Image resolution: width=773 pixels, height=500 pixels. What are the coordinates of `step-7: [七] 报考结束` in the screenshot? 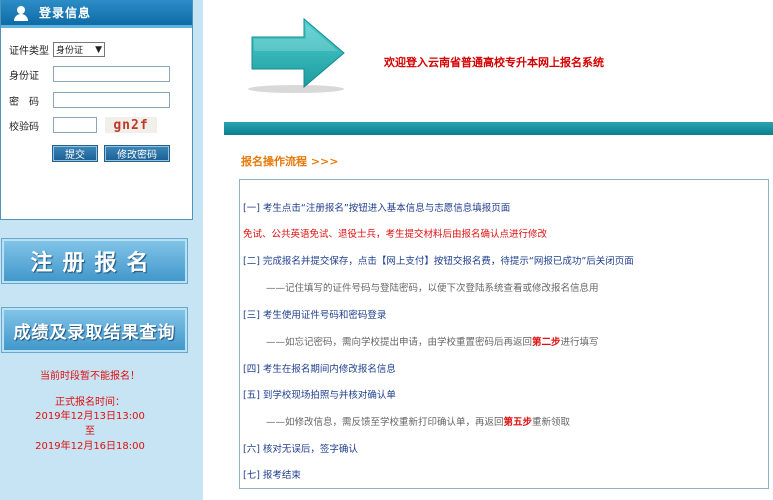 It's located at (272, 475).